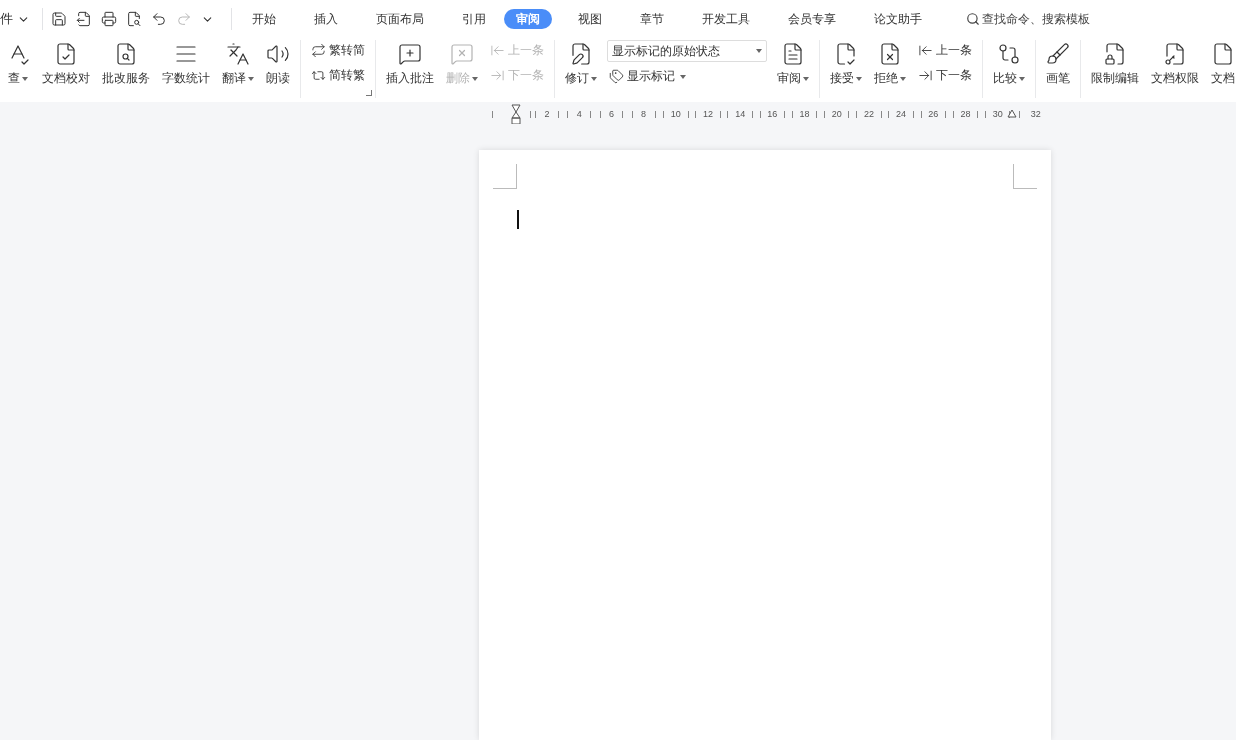  What do you see at coordinates (17, 19) in the screenshot?
I see `file-menu: 件` at bounding box center [17, 19].